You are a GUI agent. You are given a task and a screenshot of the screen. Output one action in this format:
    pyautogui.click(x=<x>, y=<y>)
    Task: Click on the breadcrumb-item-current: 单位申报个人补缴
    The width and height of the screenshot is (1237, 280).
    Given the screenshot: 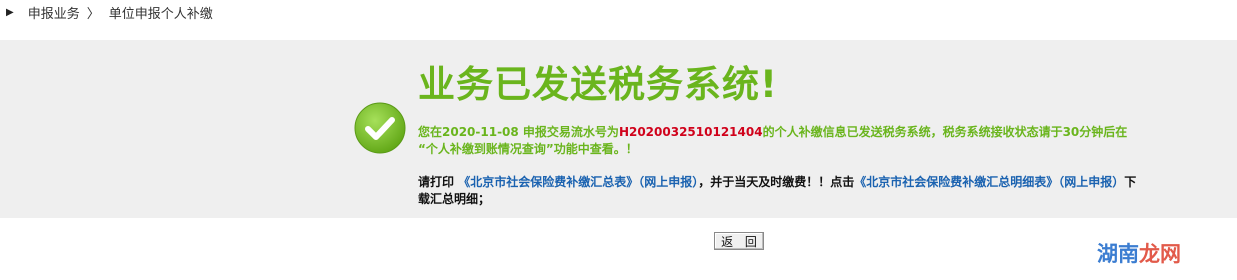 What is the action you would take?
    pyautogui.click(x=160, y=14)
    